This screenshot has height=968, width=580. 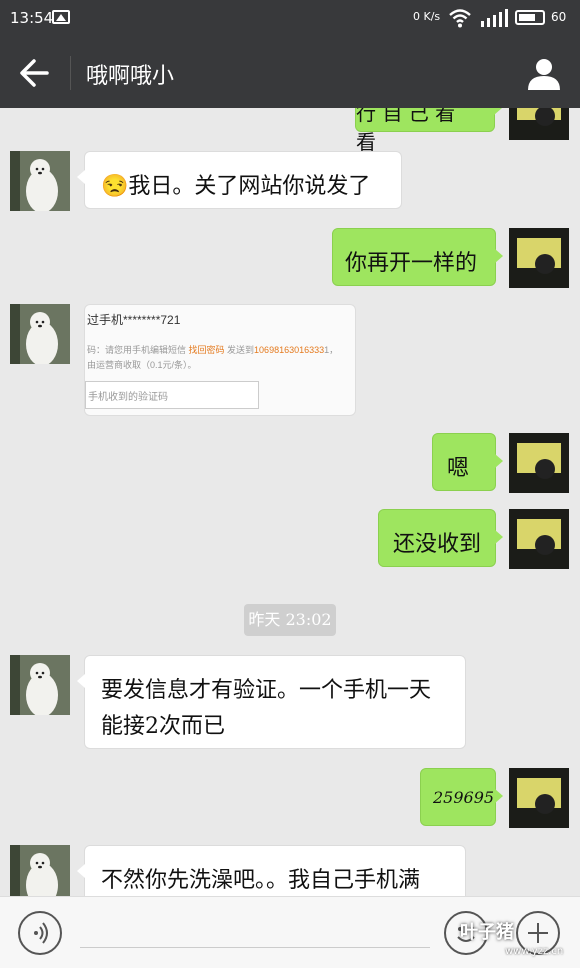 What do you see at coordinates (236, 186) in the screenshot?
I see `message-text: 😒我日。关了网站你说发了` at bounding box center [236, 186].